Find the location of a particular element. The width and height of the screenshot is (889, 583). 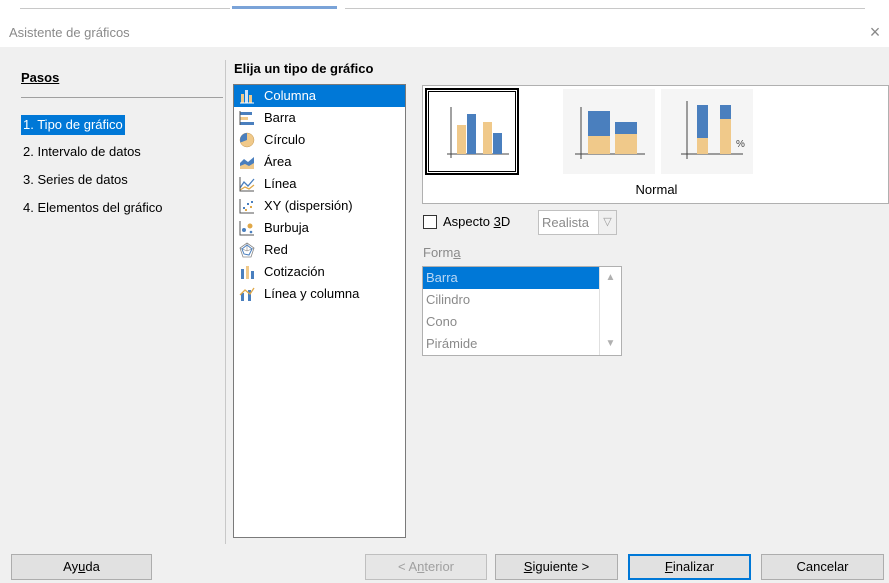

variant-label: Normal is located at coordinates (656, 189).